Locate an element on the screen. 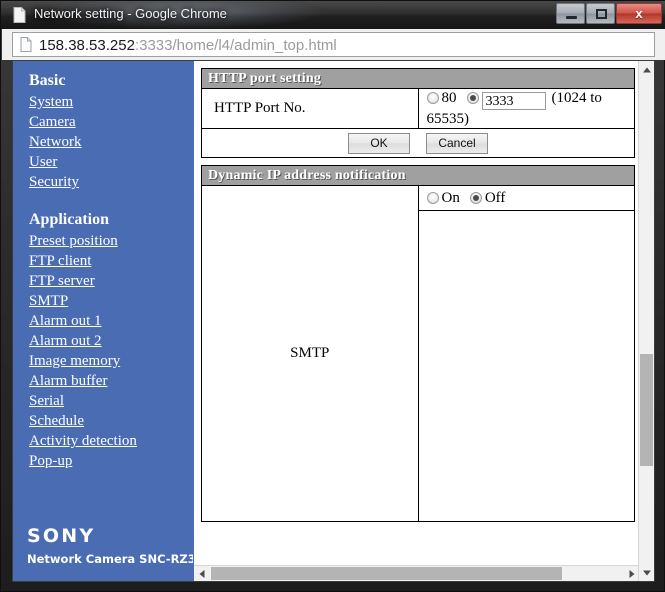 Image resolution: width=665 pixels, height=592 pixels. http-port-row: HTTP Port No. 80 3333 (1024 to 65535) is located at coordinates (418, 108).